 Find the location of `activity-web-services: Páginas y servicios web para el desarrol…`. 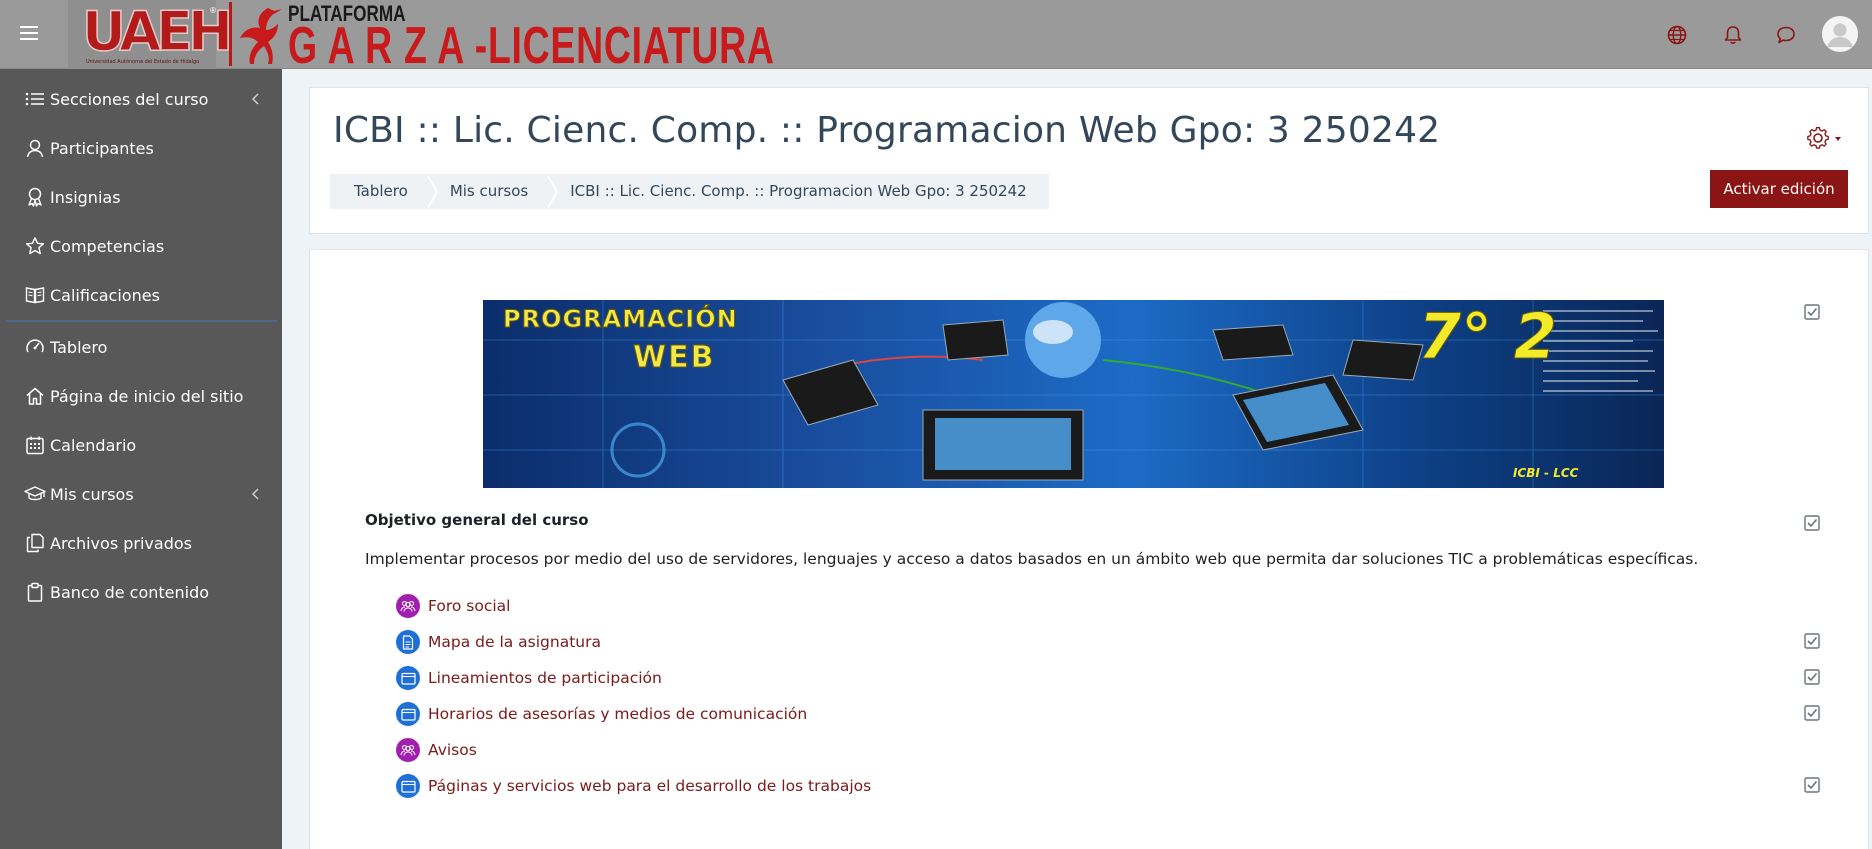

activity-web-services: Páginas y servicios web para el desarrol… is located at coordinates (633, 786).